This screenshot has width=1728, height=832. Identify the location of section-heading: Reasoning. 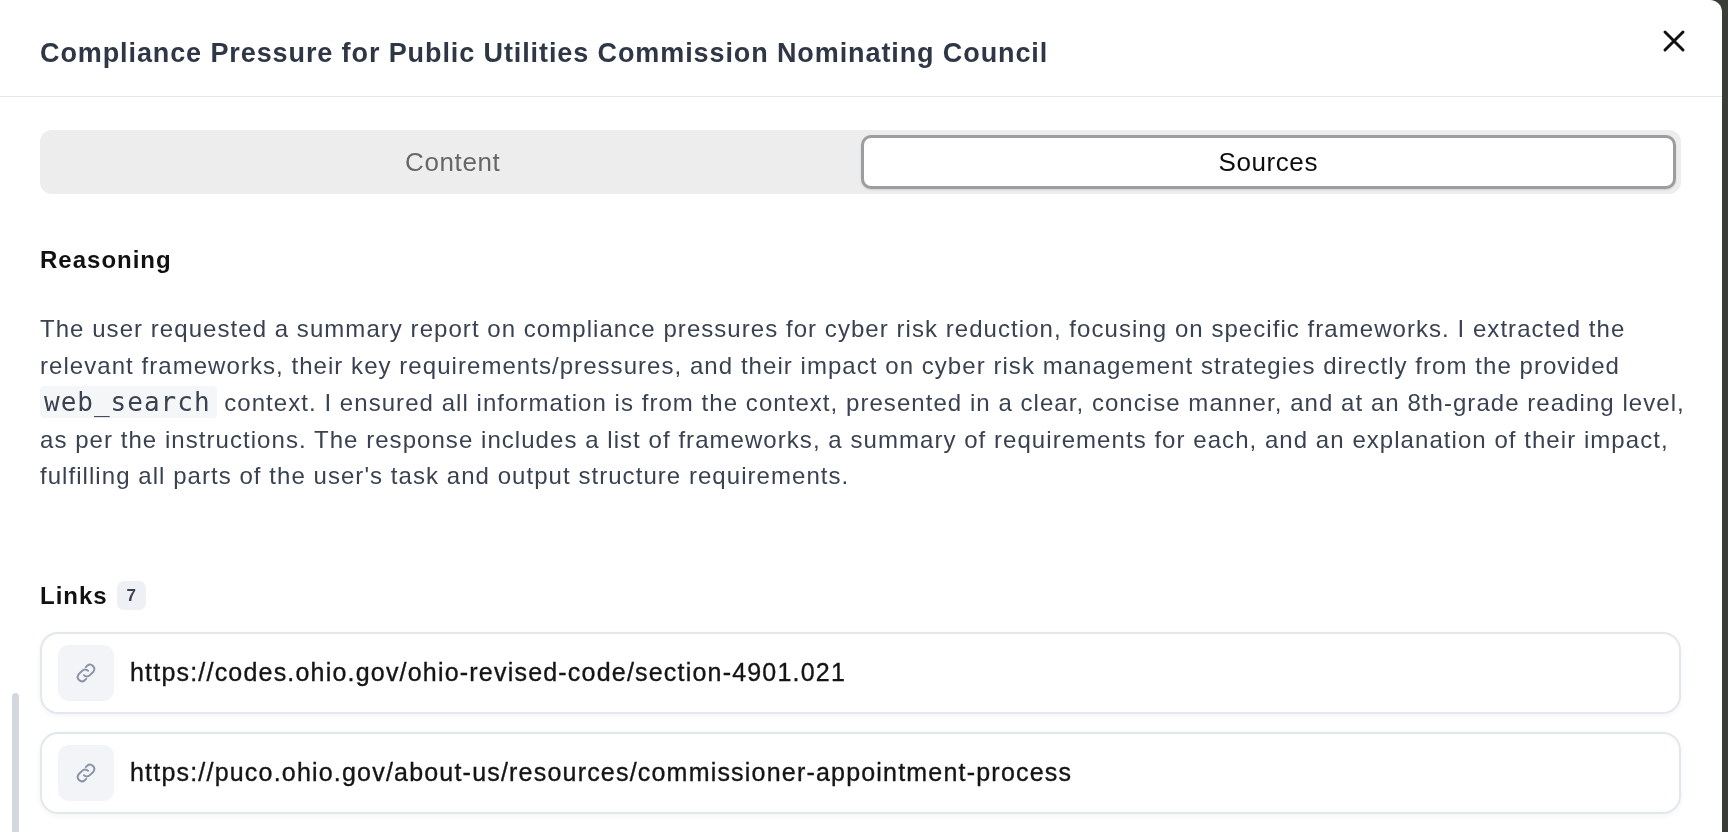
(106, 260).